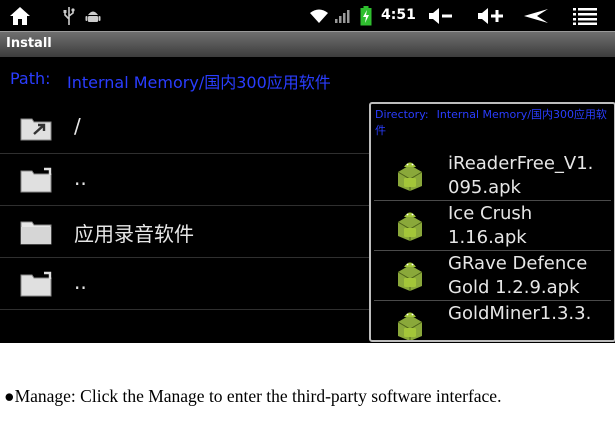  I want to click on apk-list-item: Ice Crush 1.16.apk, so click(492, 225).